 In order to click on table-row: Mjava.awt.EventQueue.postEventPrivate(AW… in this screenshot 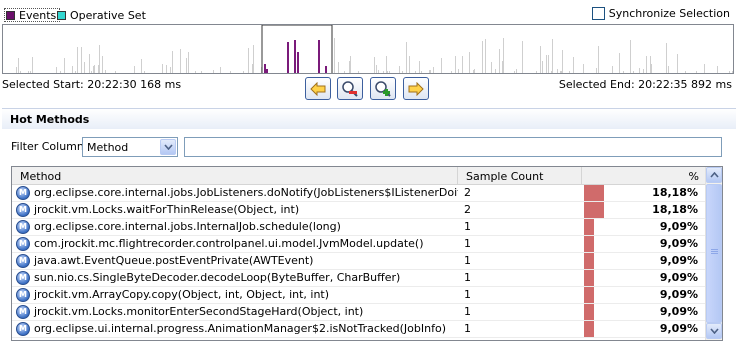, I will do `click(359, 261)`.